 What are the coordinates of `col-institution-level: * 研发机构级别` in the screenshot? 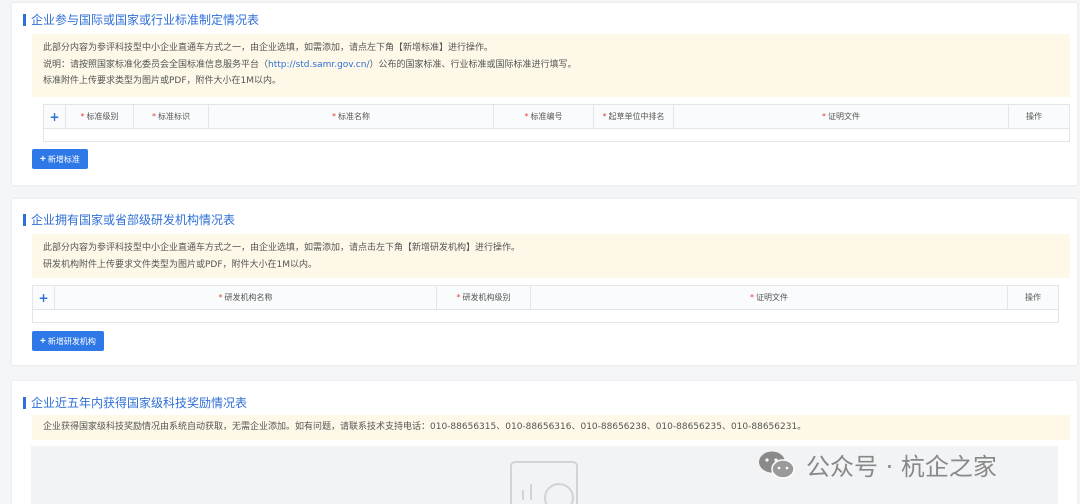 It's located at (484, 297).